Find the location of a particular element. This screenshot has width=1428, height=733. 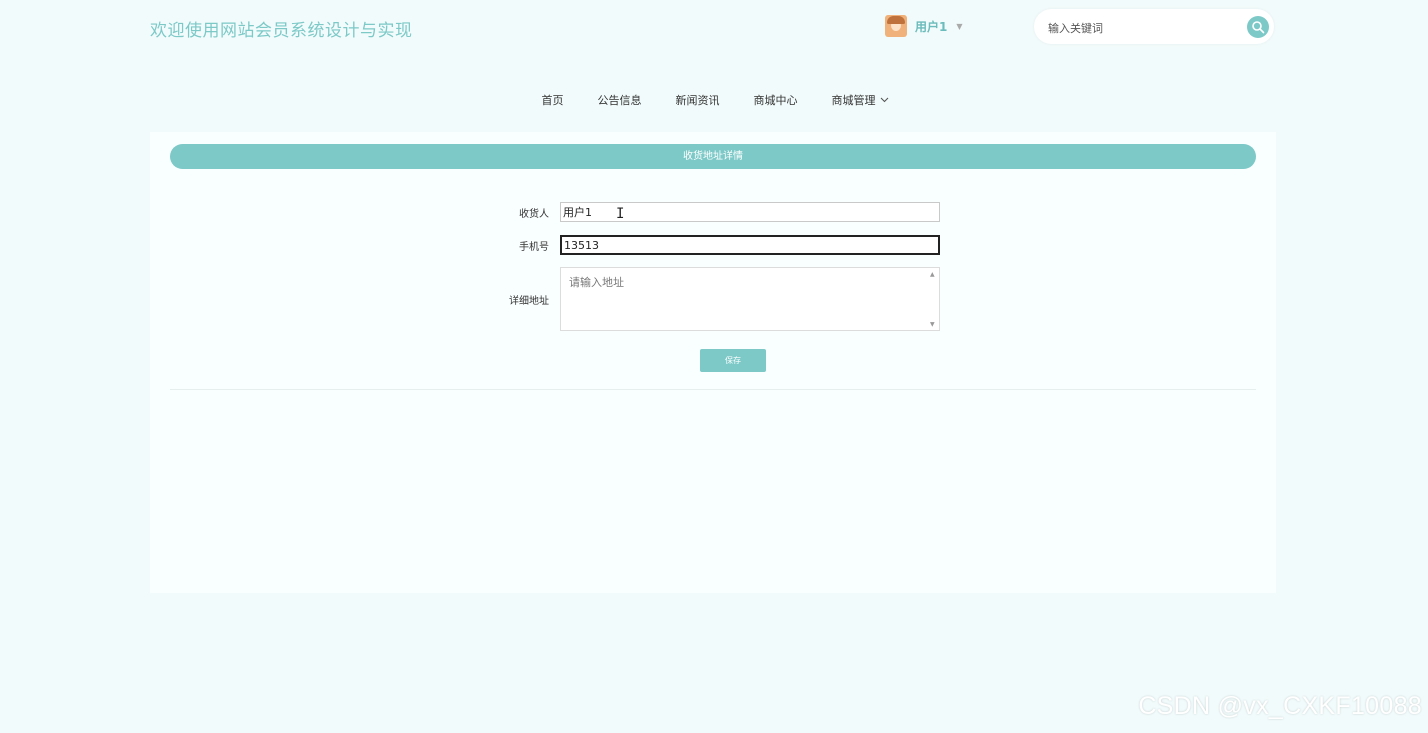

nav-item-mall-center: 商城中心 is located at coordinates (776, 100).